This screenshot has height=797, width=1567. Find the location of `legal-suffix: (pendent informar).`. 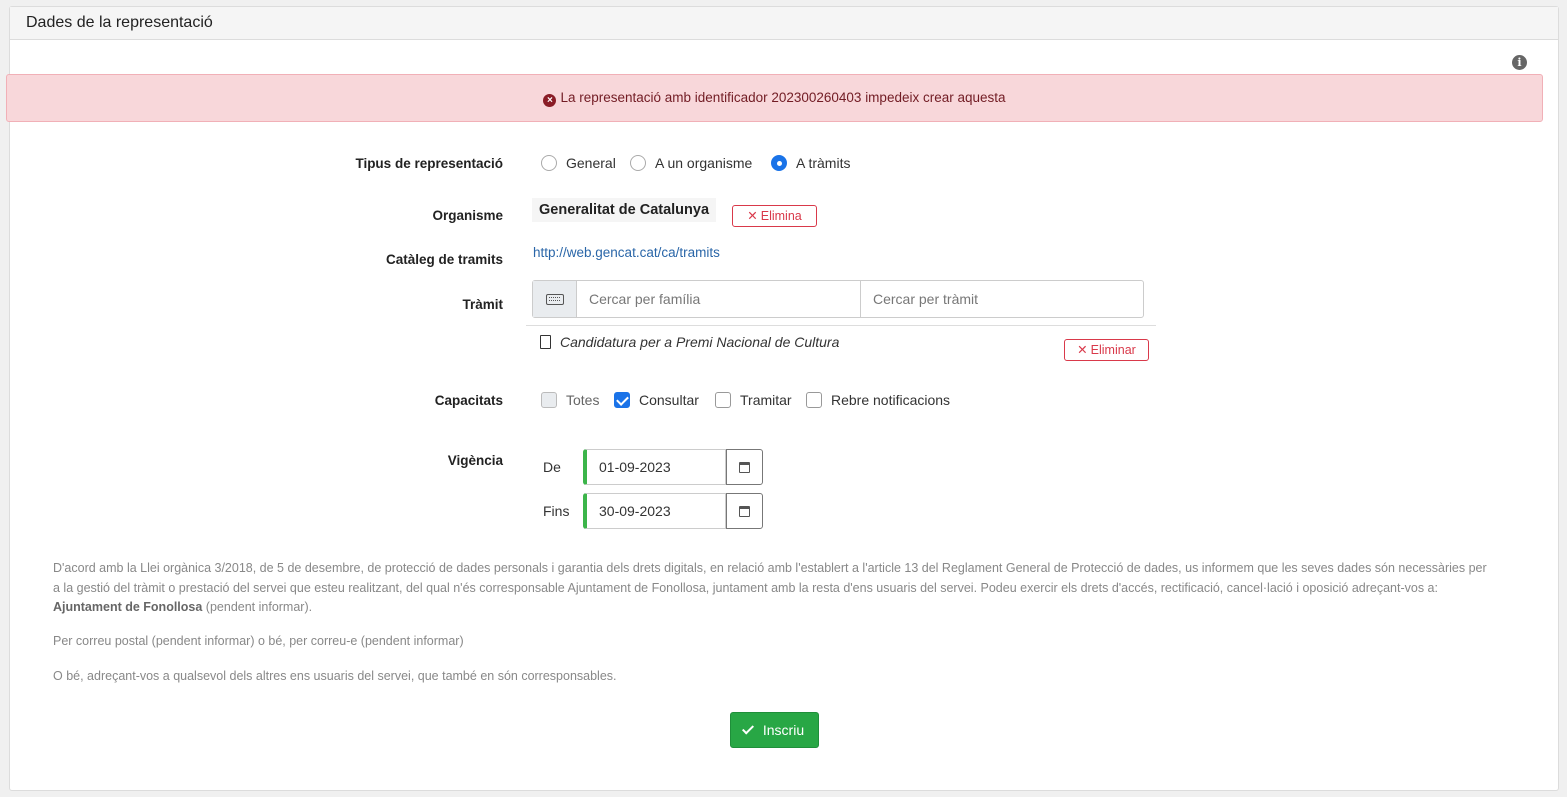

legal-suffix: (pendent informar). is located at coordinates (259, 607).